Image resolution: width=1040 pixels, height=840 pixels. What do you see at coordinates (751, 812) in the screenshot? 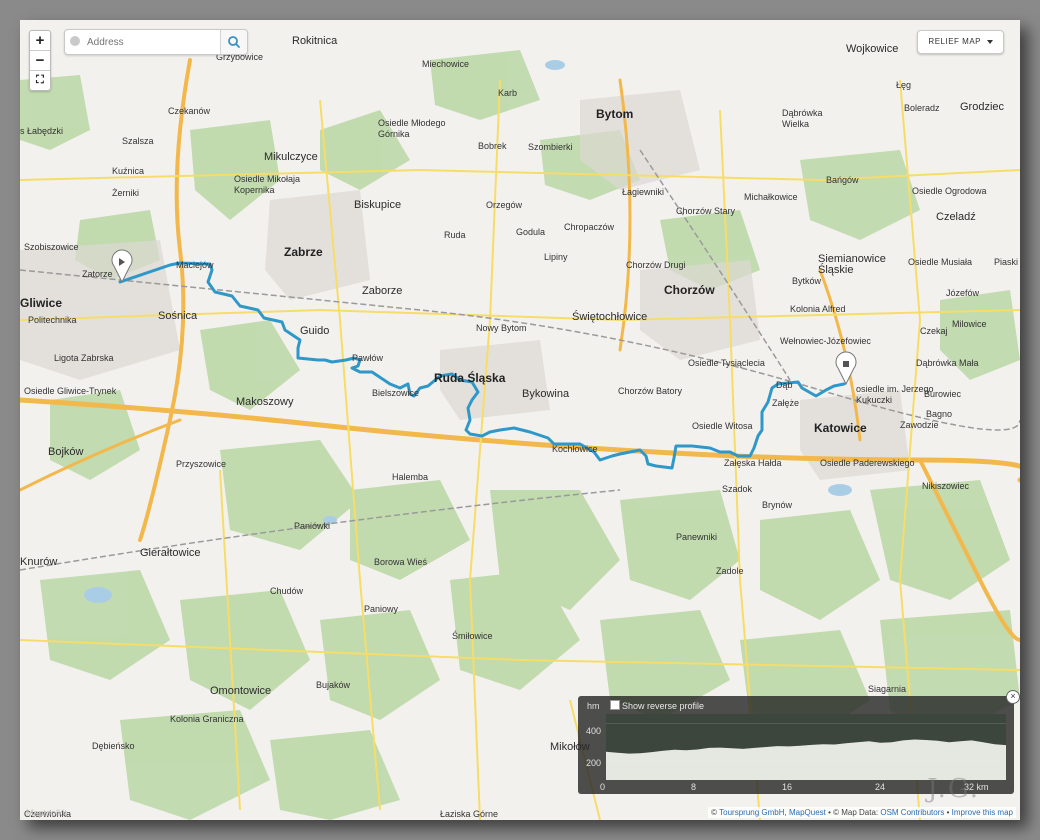
I see `toursprung-link: Toursprung GmbH` at bounding box center [751, 812].